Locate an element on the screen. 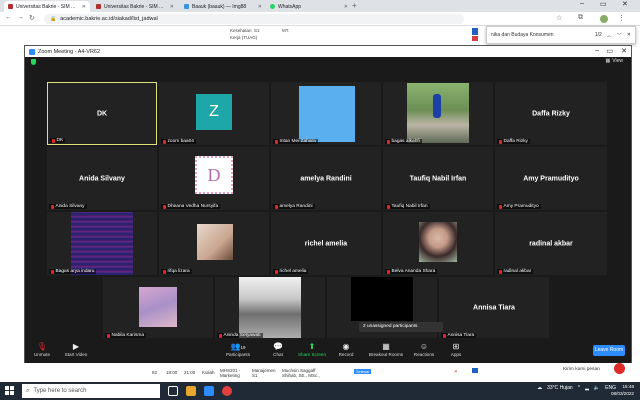 Image resolution: width=640 pixels, height=400 pixels. chat-button: 💬 Chat is located at coordinates (278, 349).